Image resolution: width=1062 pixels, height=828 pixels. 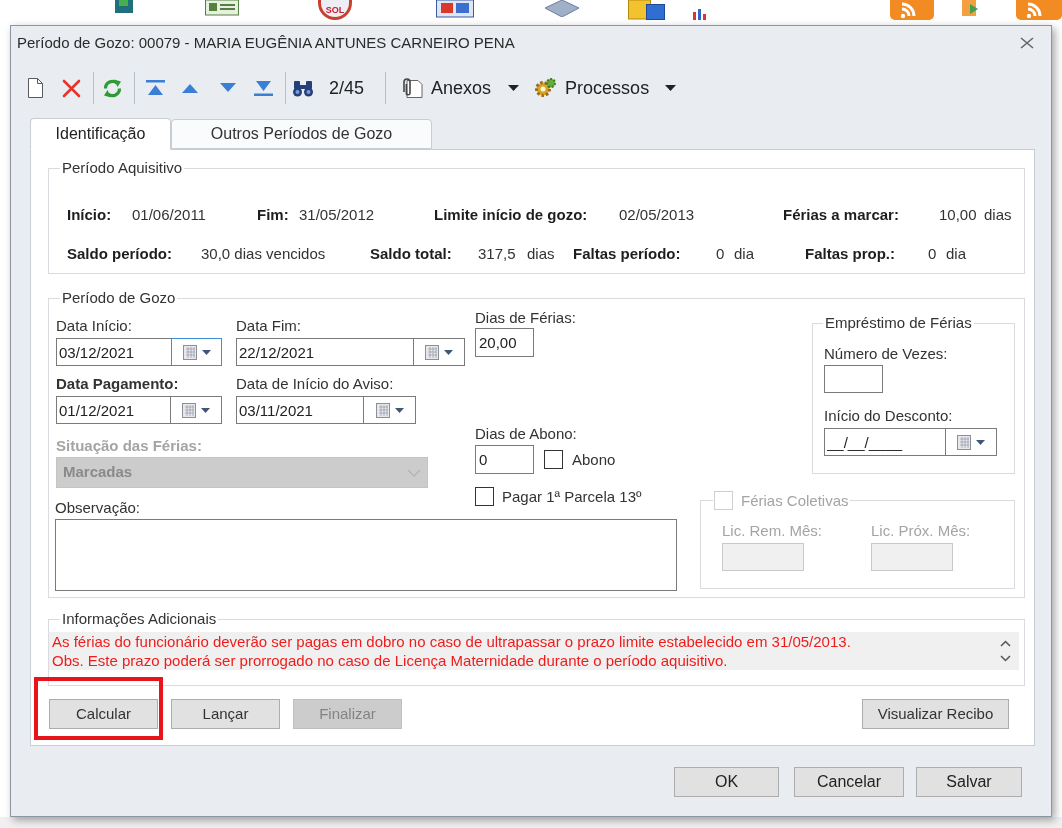 I want to click on binoculars-icon, so click(x=303, y=88).